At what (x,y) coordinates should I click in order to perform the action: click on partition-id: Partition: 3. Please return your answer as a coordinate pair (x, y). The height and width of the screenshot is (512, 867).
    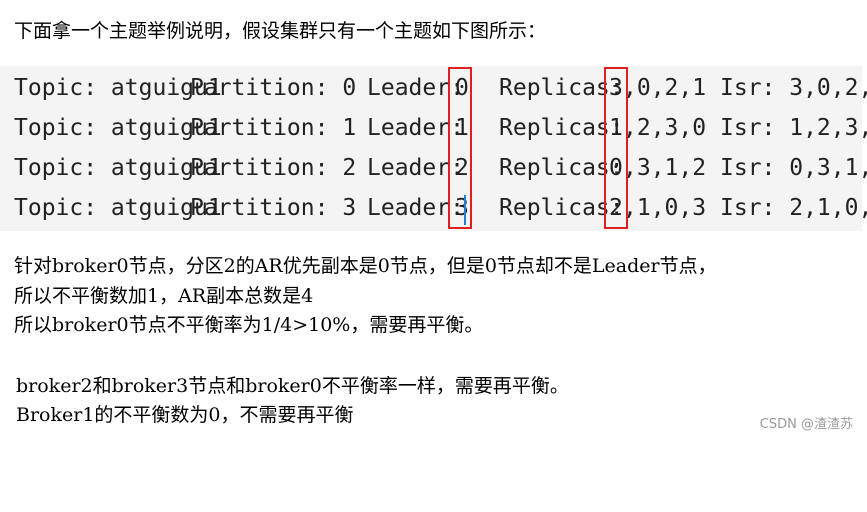
    Looking at the image, I should click on (273, 208).